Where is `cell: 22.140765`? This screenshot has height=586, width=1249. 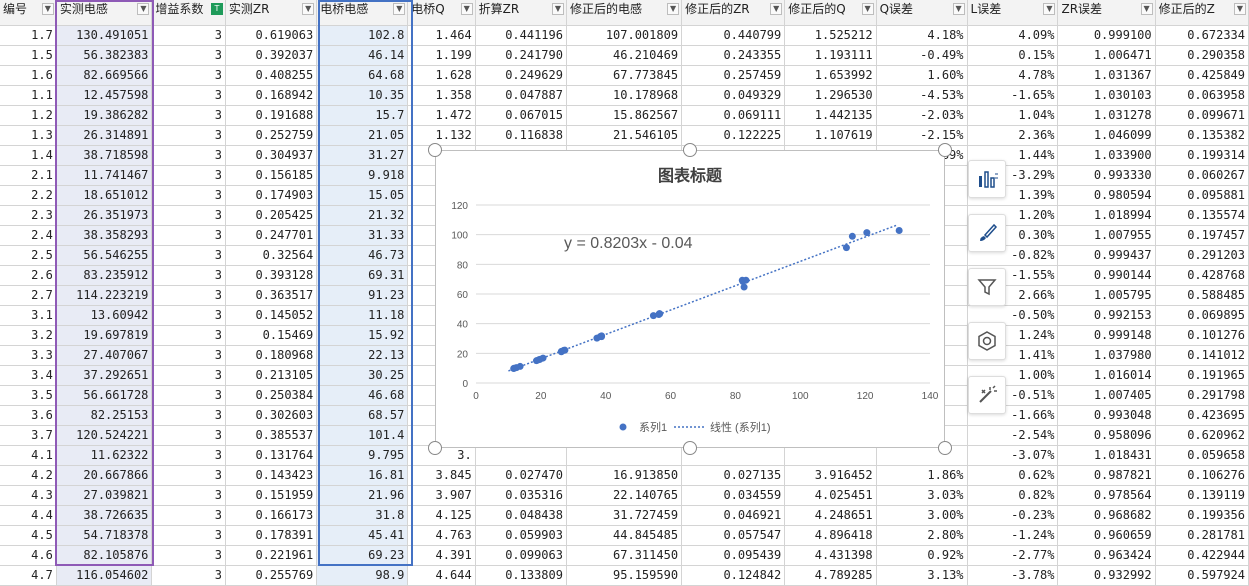 cell: 22.140765 is located at coordinates (624, 495).